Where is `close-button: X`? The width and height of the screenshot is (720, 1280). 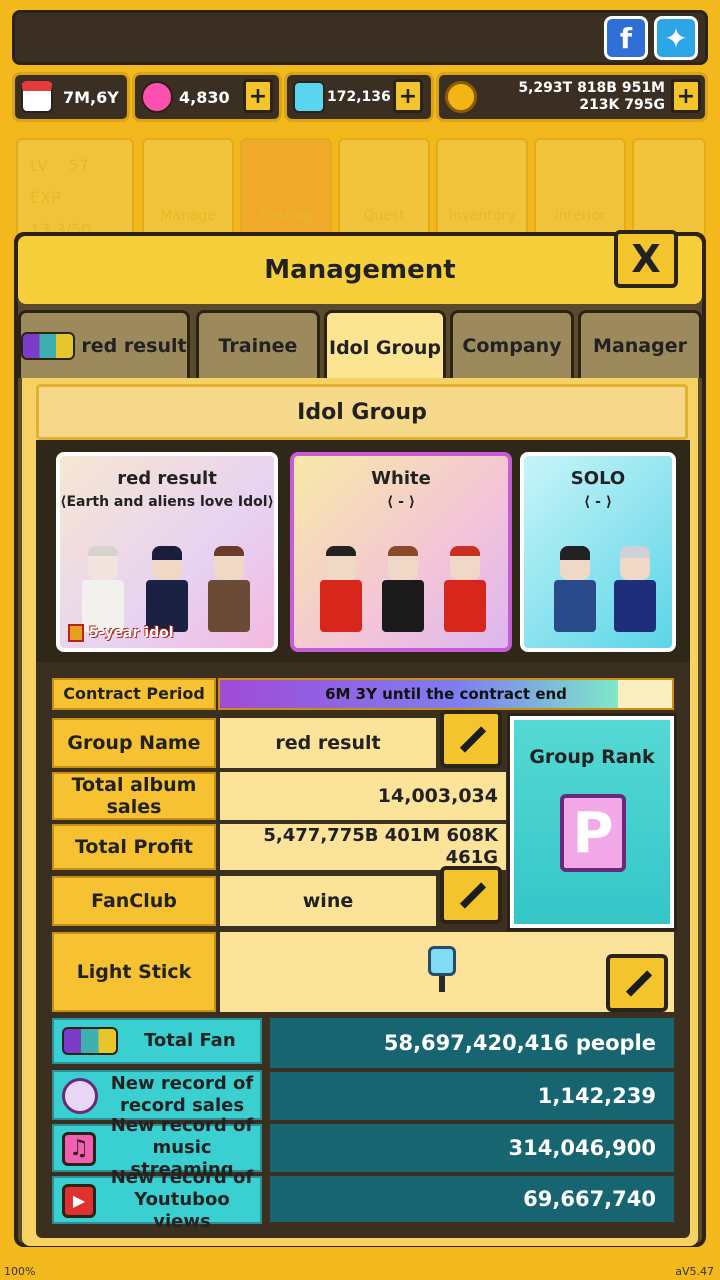 close-button: X is located at coordinates (646, 259).